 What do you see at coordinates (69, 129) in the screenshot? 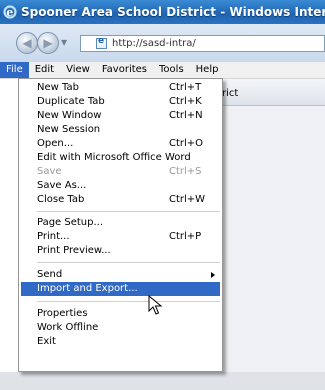
I see `menu-item-label: New Session` at bounding box center [69, 129].